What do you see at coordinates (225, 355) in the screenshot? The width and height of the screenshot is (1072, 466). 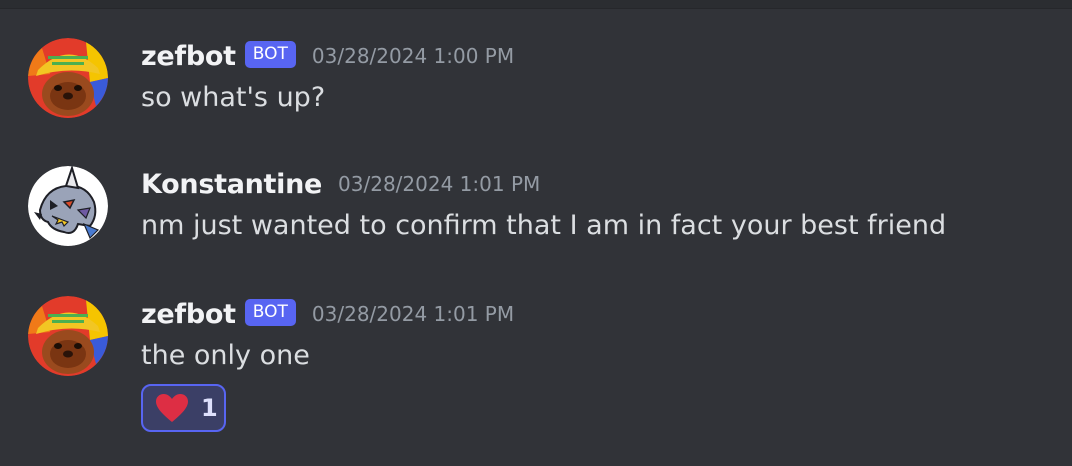 I see `message-content: the only one` at bounding box center [225, 355].